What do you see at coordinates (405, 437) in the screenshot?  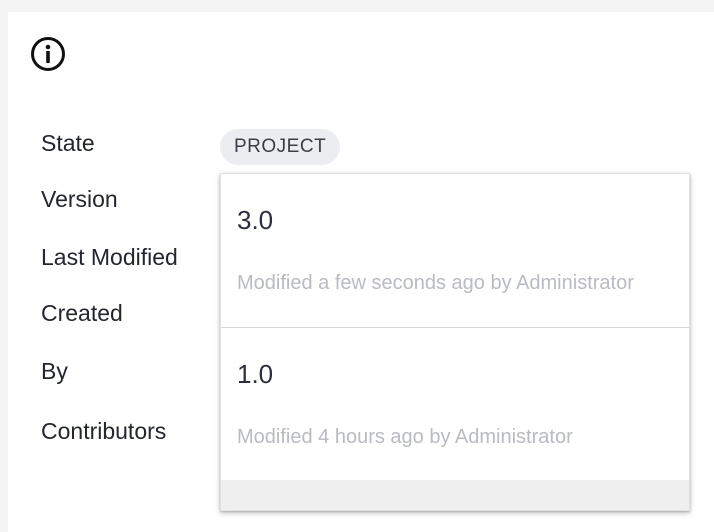 I see `version-description: Modified 4 hours ago by Administrator` at bounding box center [405, 437].